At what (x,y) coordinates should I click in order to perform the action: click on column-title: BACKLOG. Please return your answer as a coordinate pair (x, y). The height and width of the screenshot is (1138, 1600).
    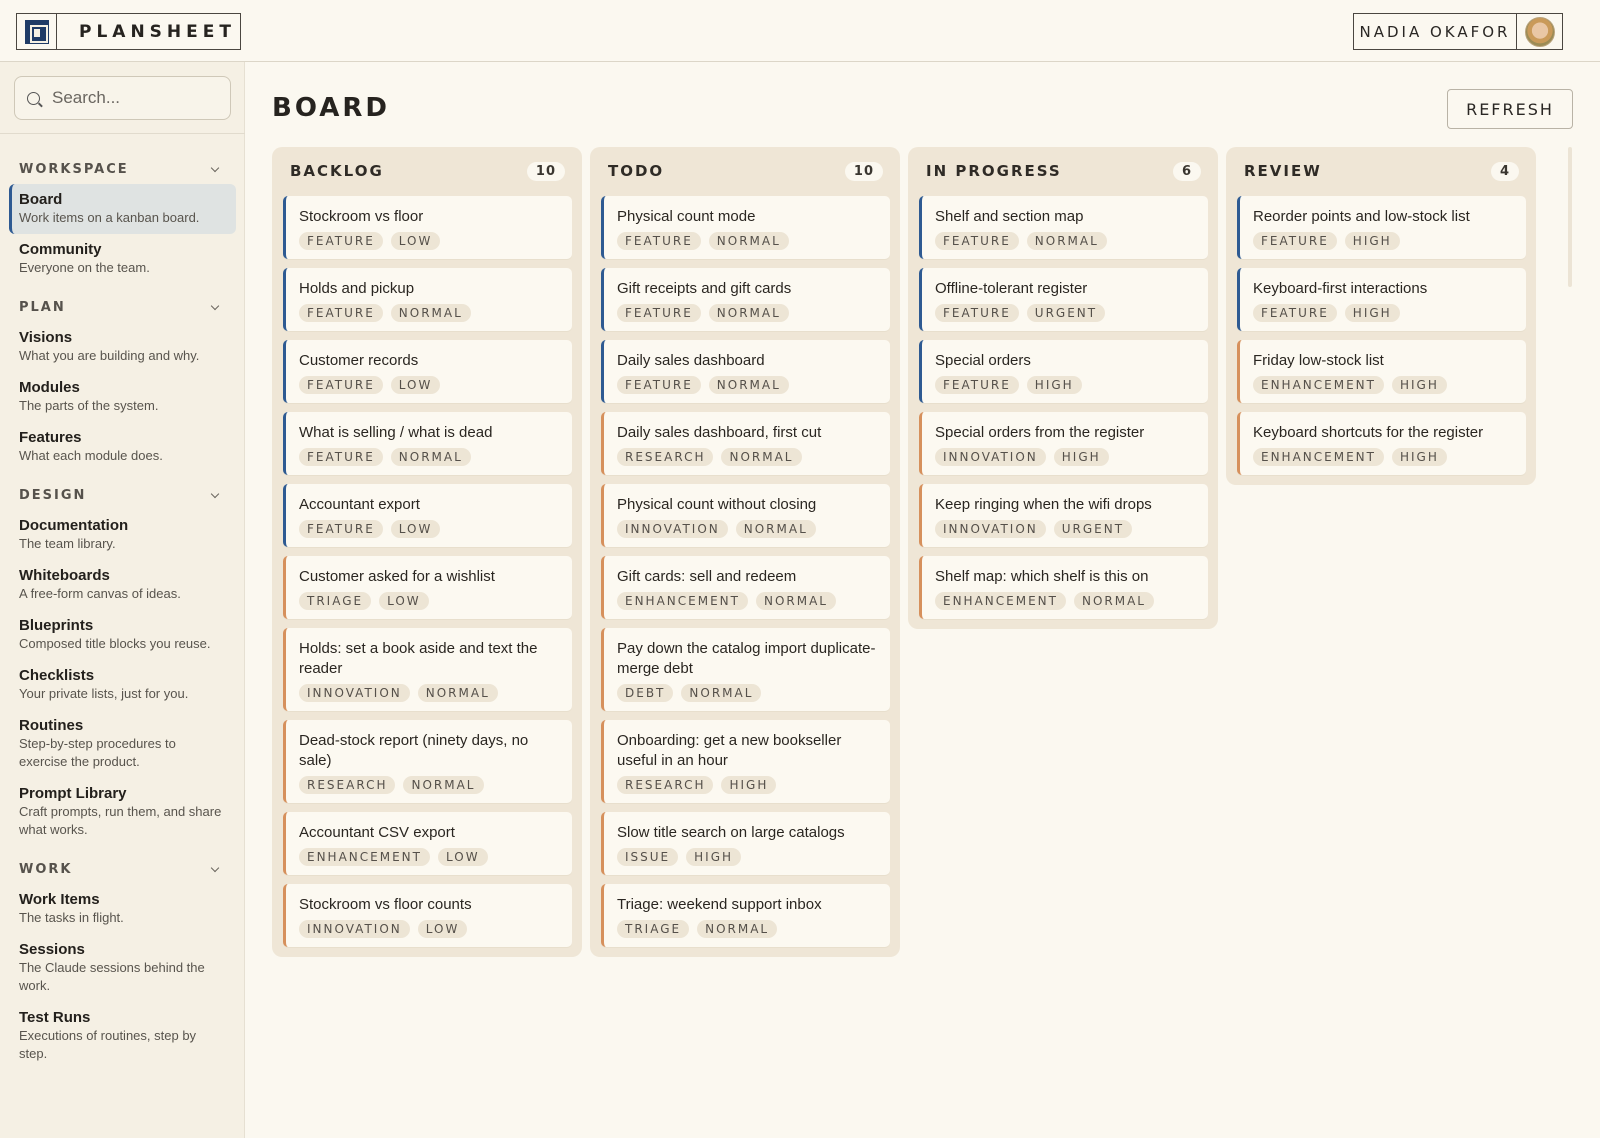
    Looking at the image, I should click on (337, 171).